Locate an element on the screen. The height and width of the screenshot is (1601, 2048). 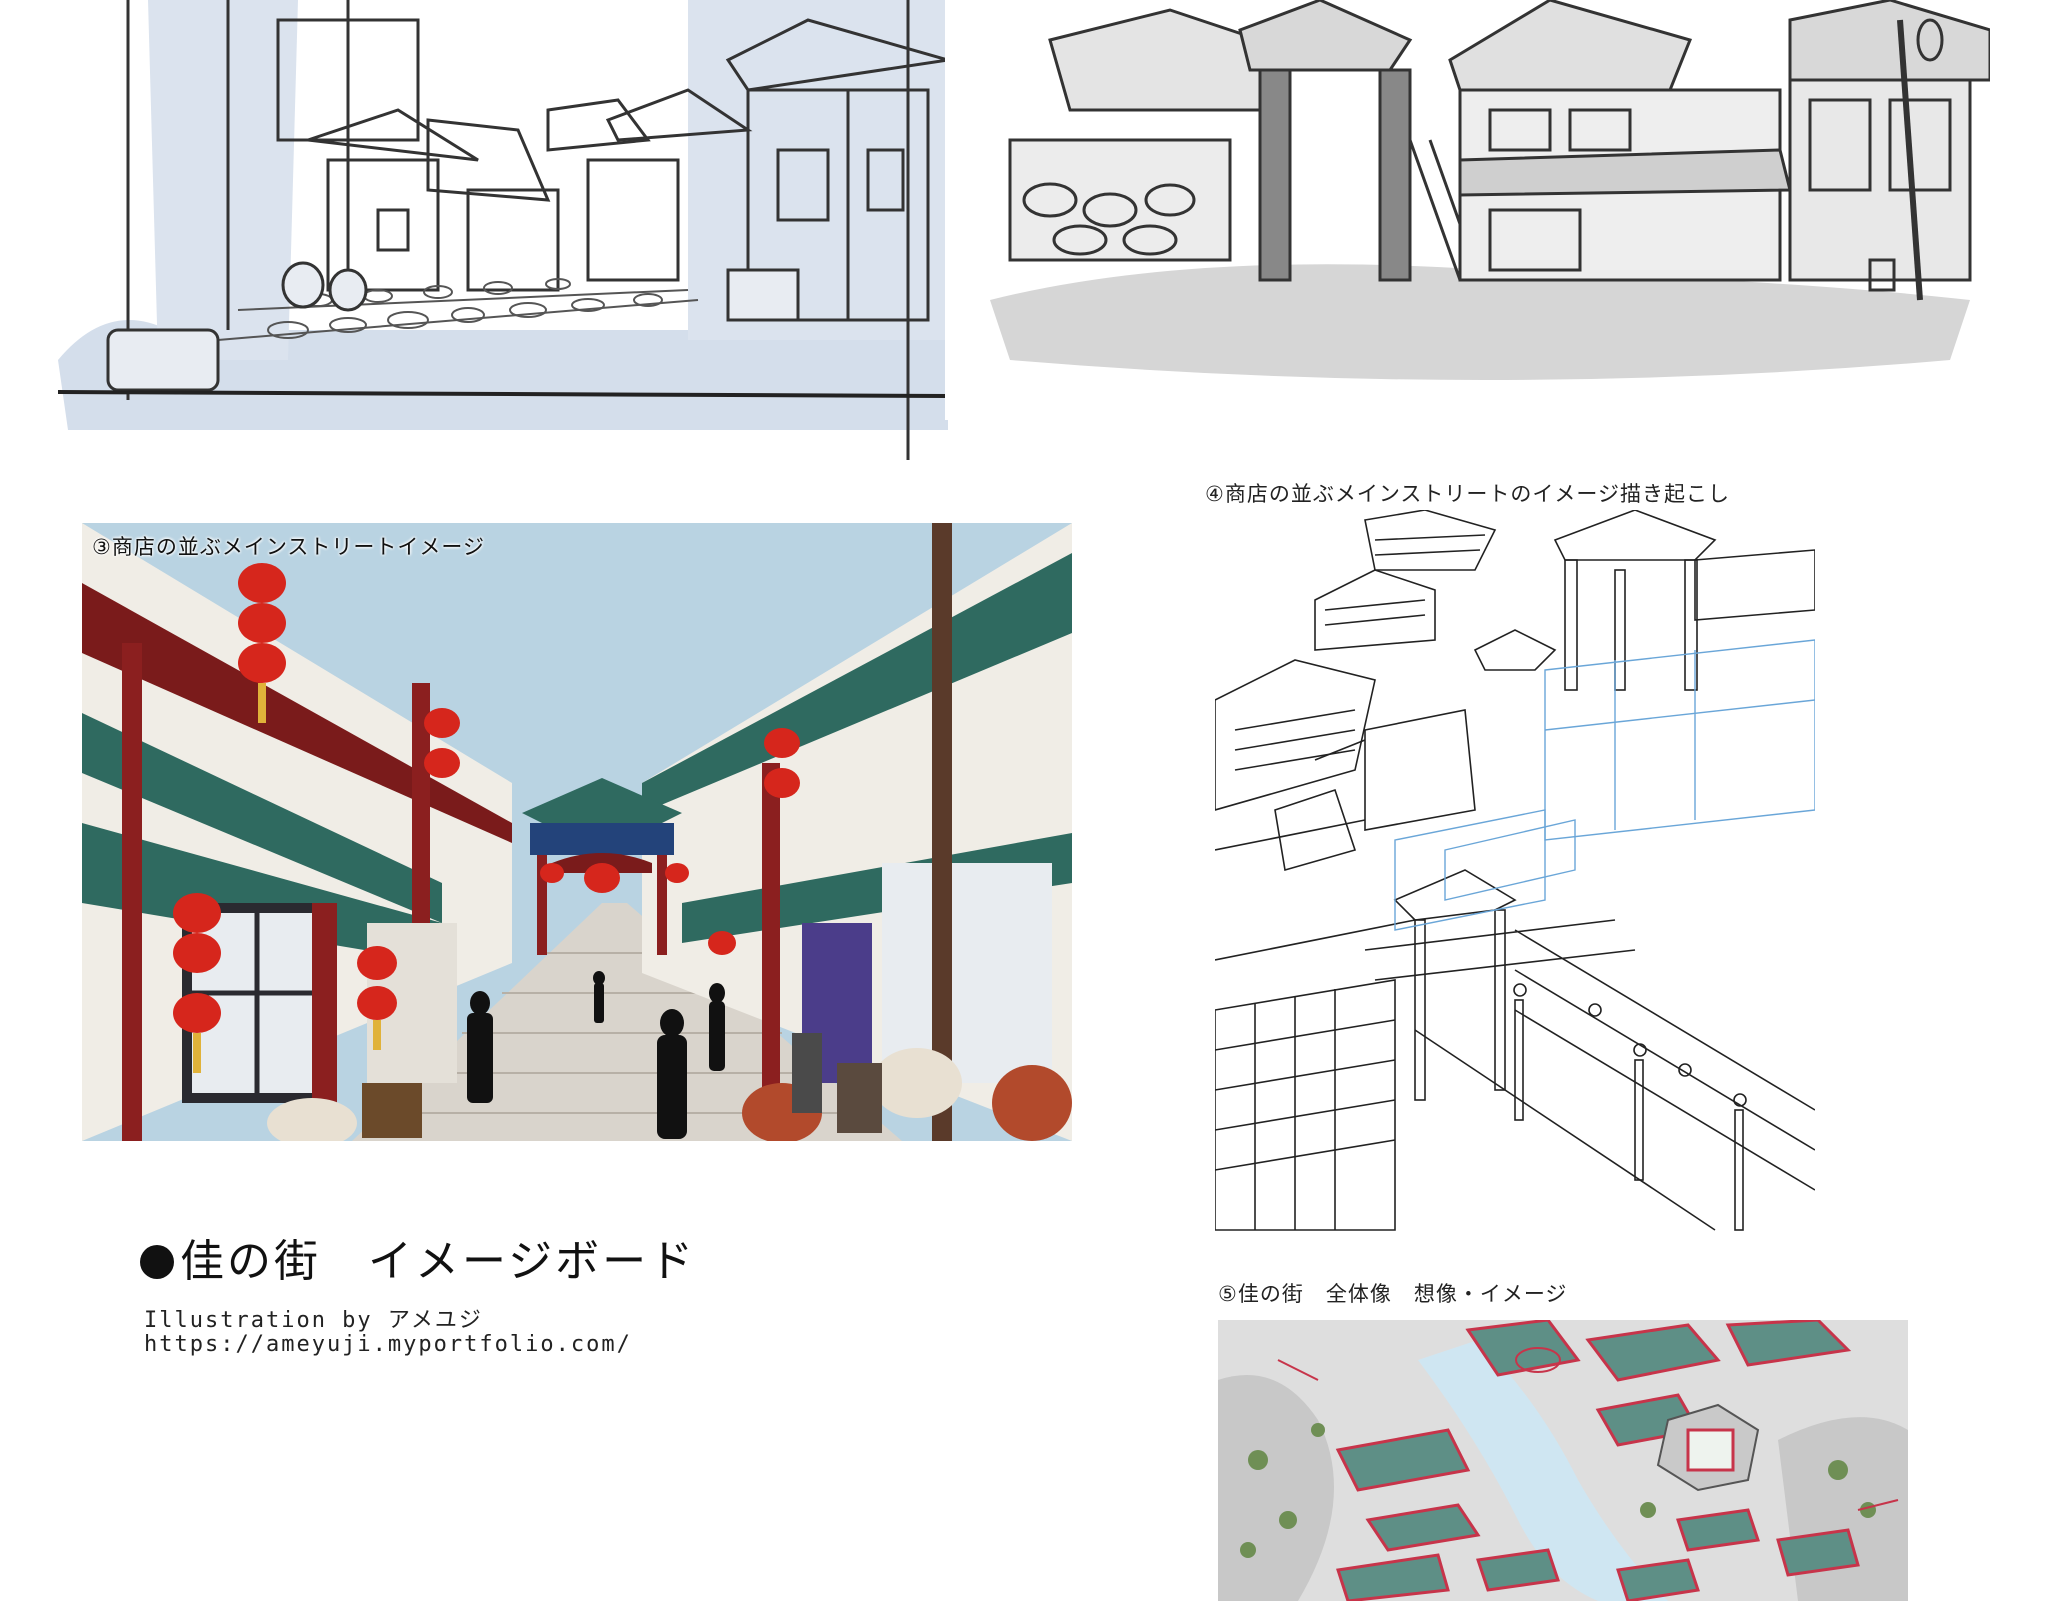
illustration-credit: Illustration by アメユジ is located at coordinates (313, 1320).